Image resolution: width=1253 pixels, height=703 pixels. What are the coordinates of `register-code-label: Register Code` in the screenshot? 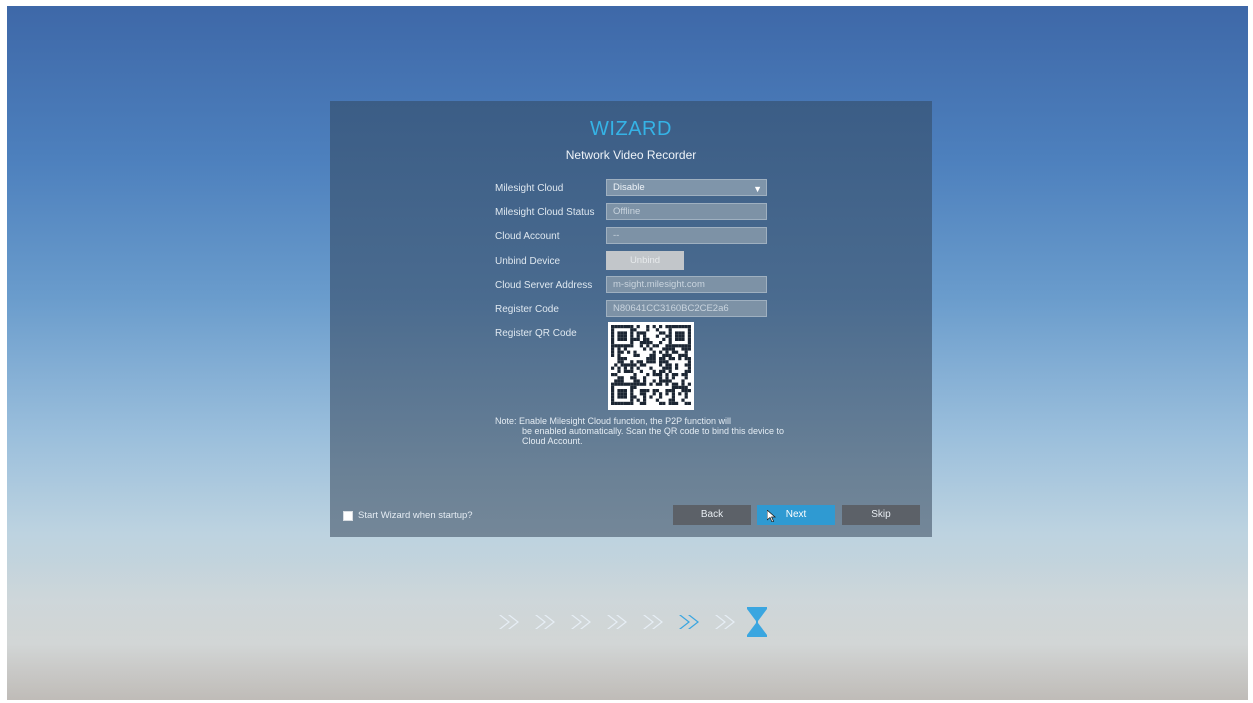 It's located at (527, 309).